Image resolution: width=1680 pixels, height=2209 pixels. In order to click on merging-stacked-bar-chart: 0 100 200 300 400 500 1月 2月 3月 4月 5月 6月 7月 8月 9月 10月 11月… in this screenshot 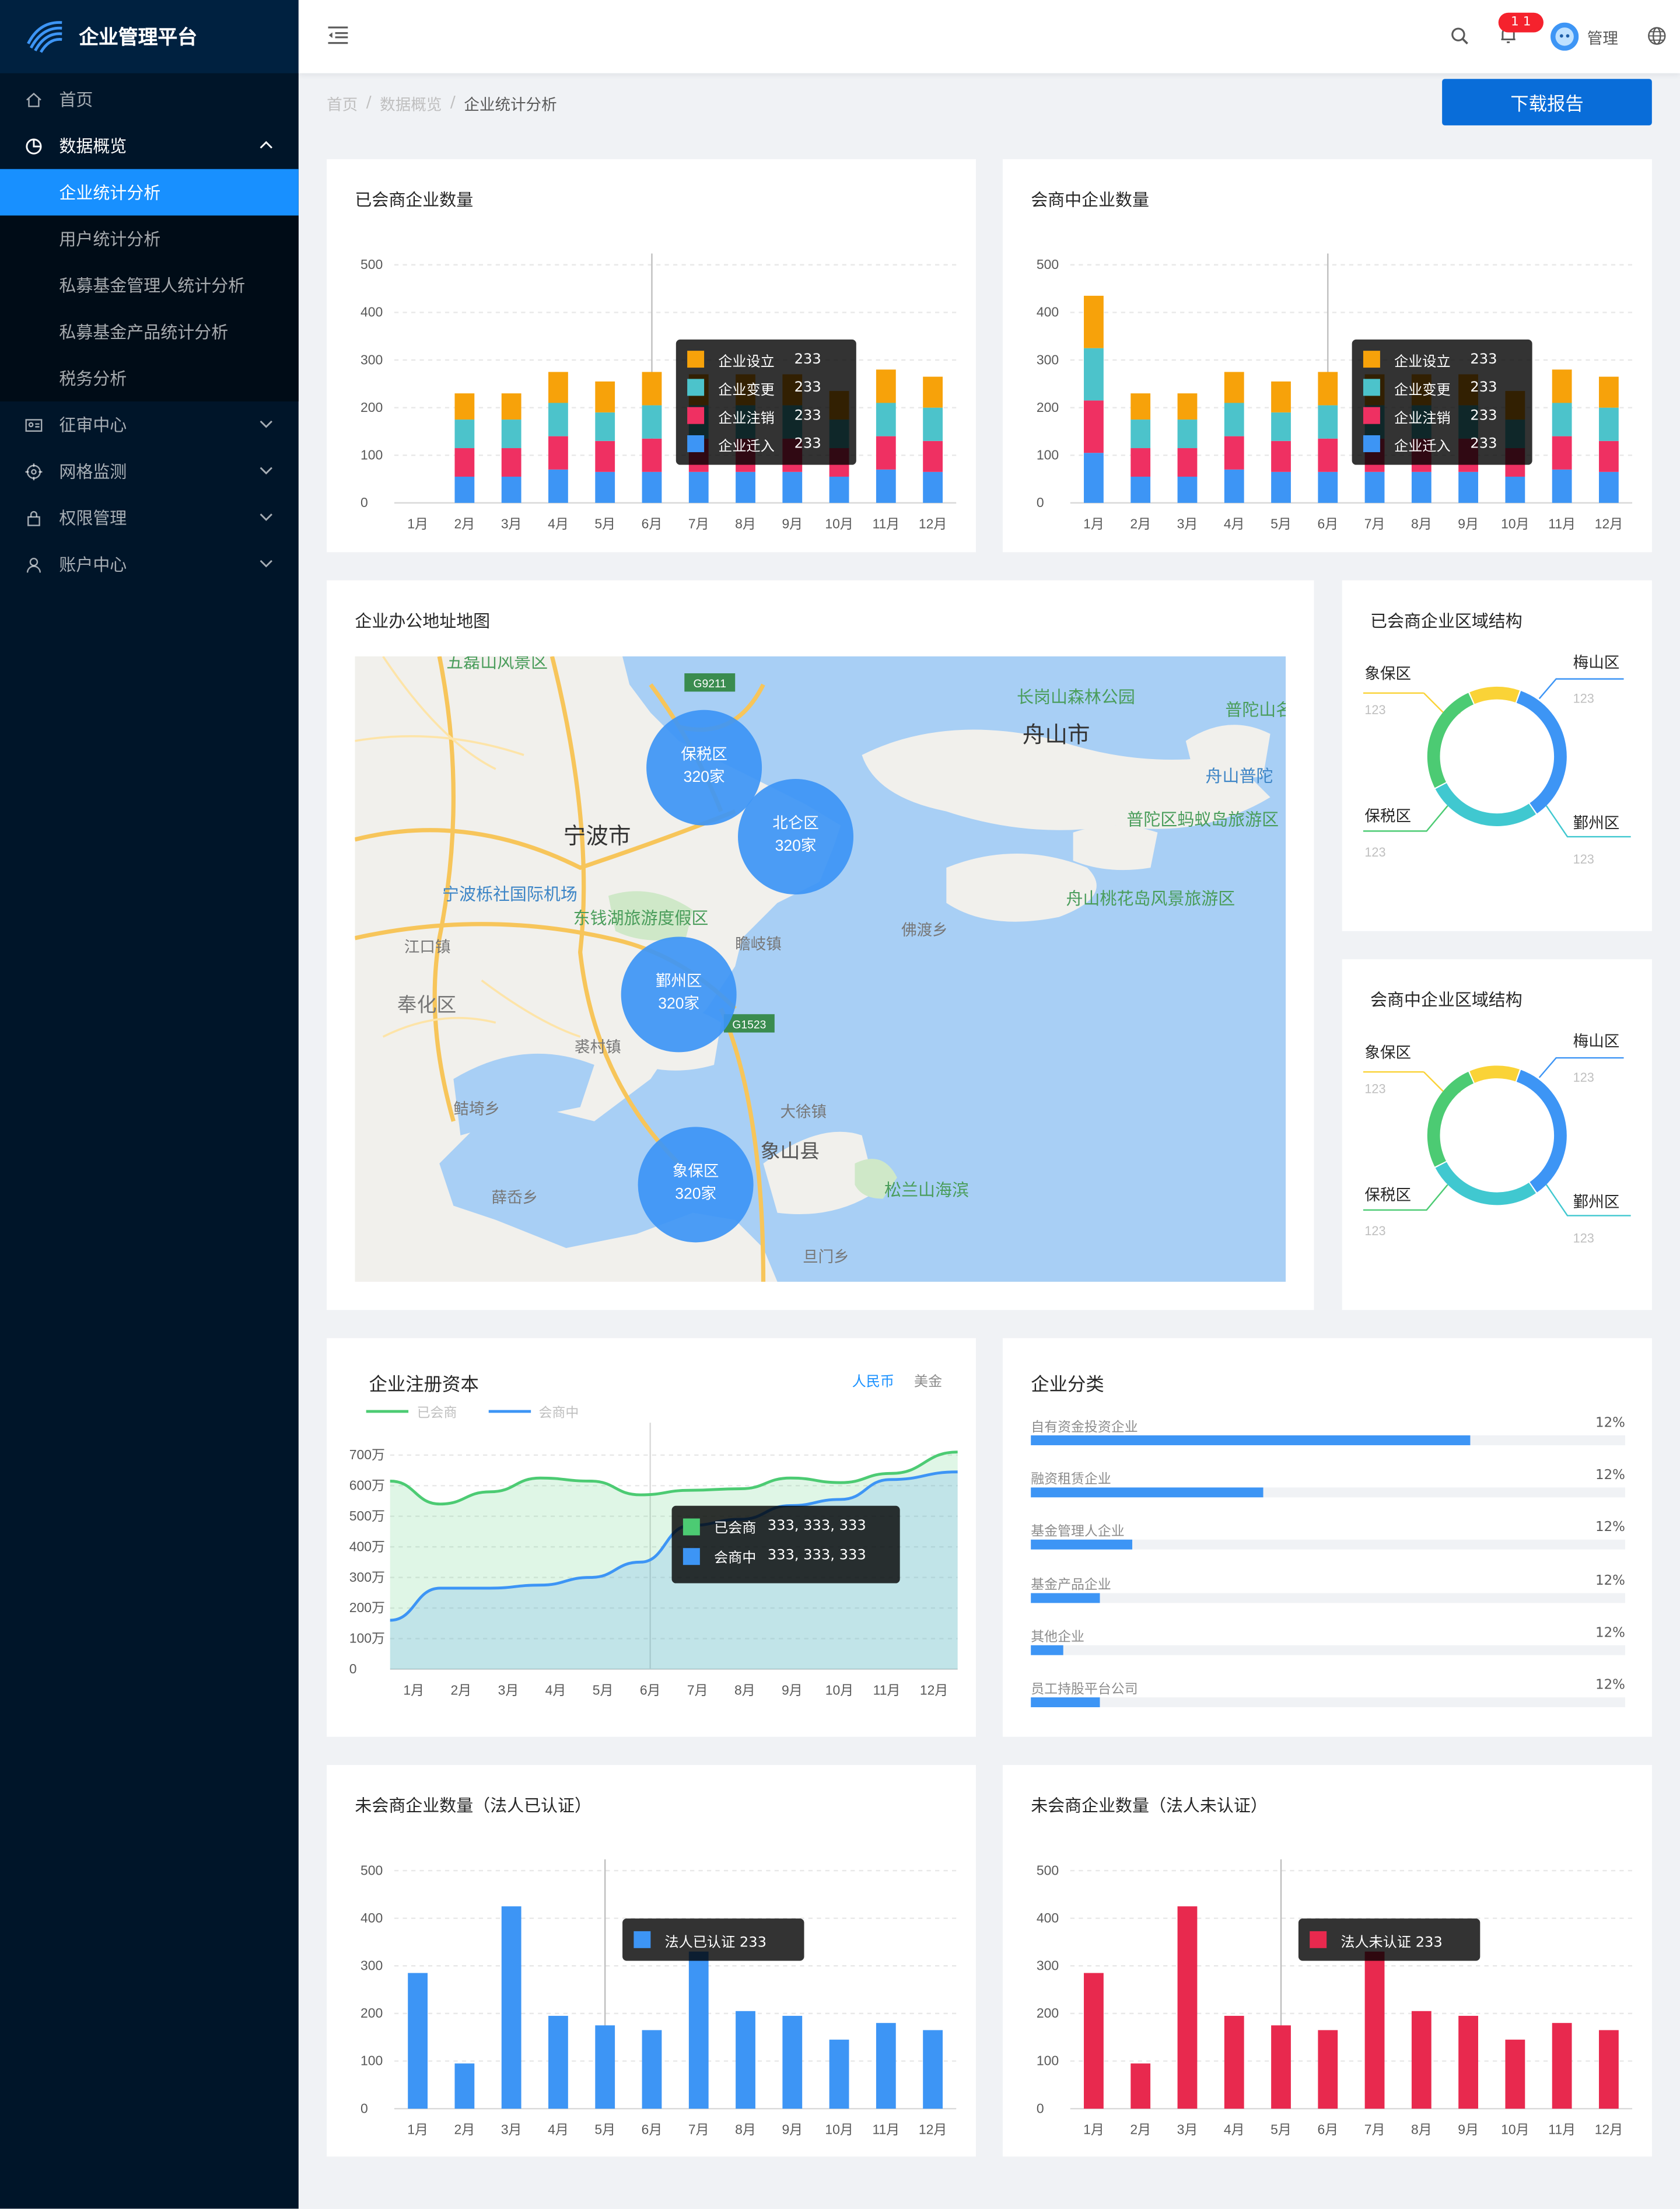, I will do `click(1335, 392)`.